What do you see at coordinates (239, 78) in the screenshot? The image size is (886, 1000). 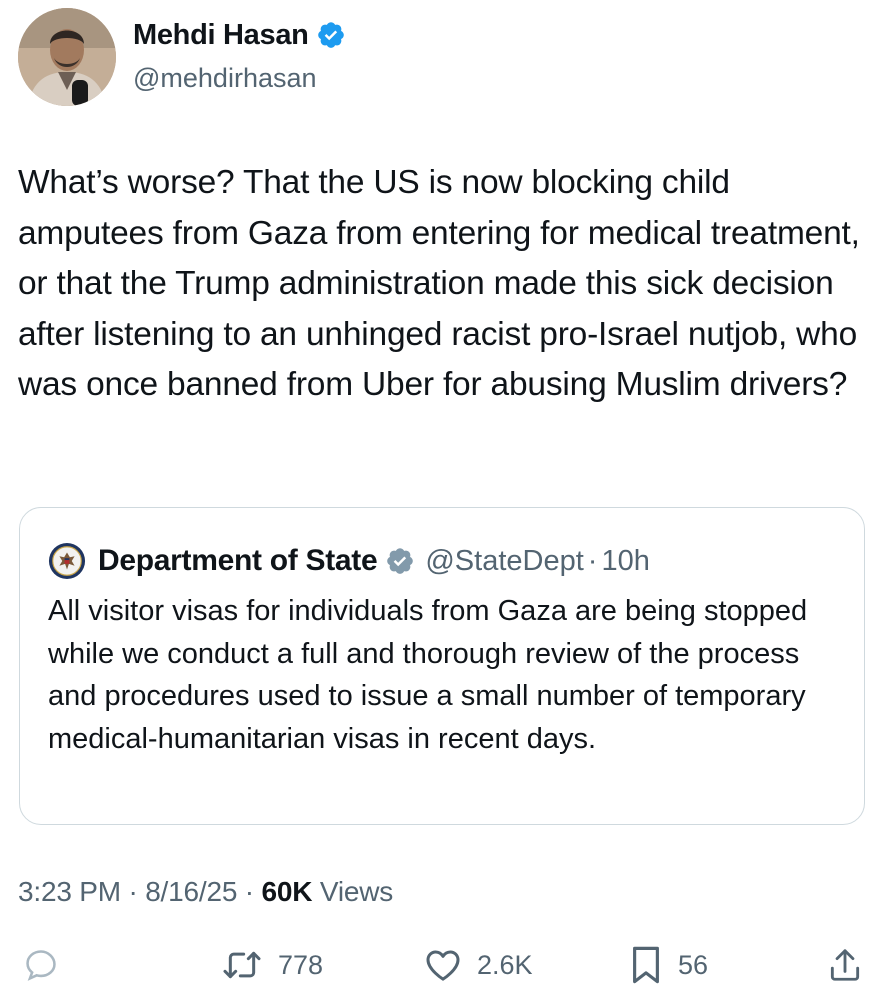 I see `author-handle: @mehdirhasan` at bounding box center [239, 78].